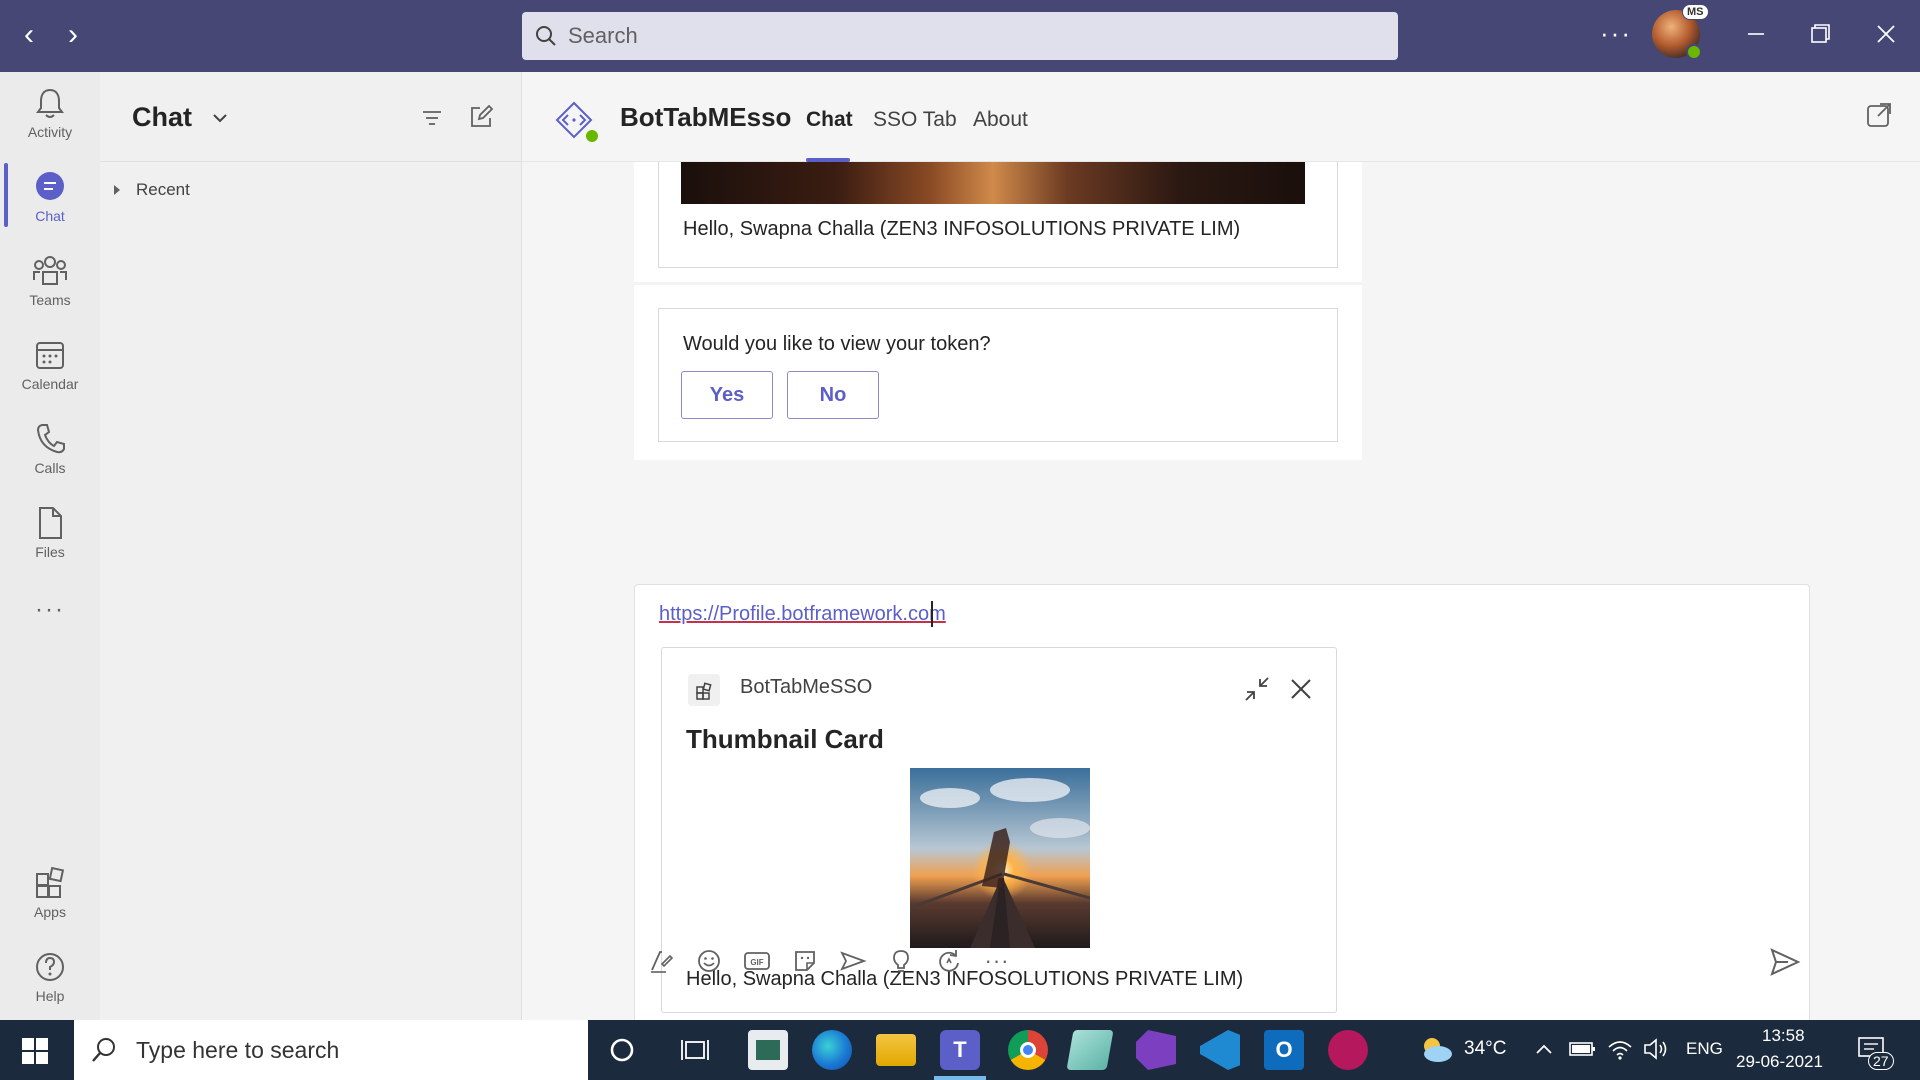  Describe the element at coordinates (704, 690) in the screenshot. I see `app-icon` at that location.